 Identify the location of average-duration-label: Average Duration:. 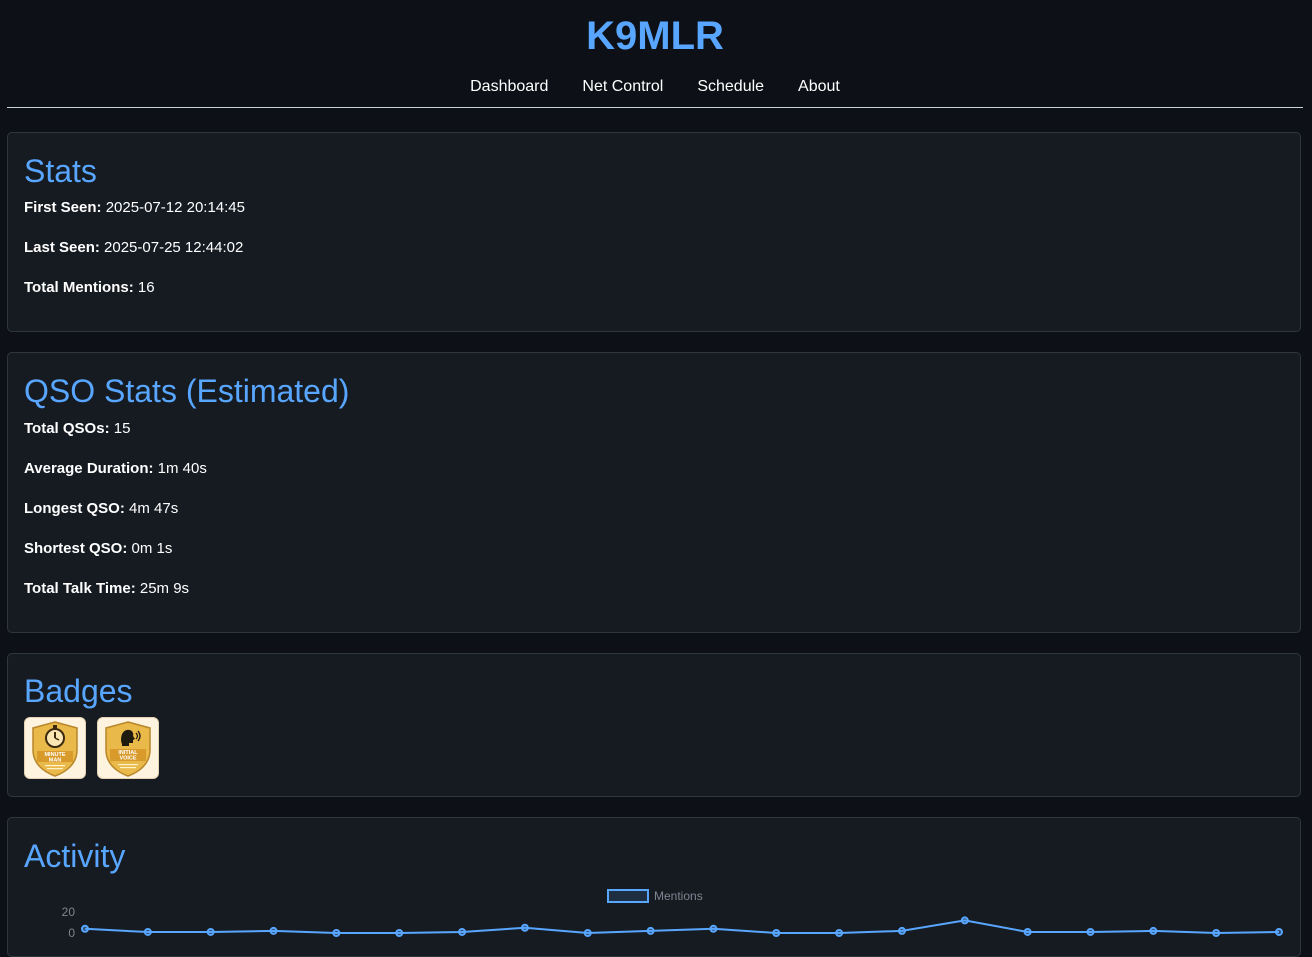
(89, 468).